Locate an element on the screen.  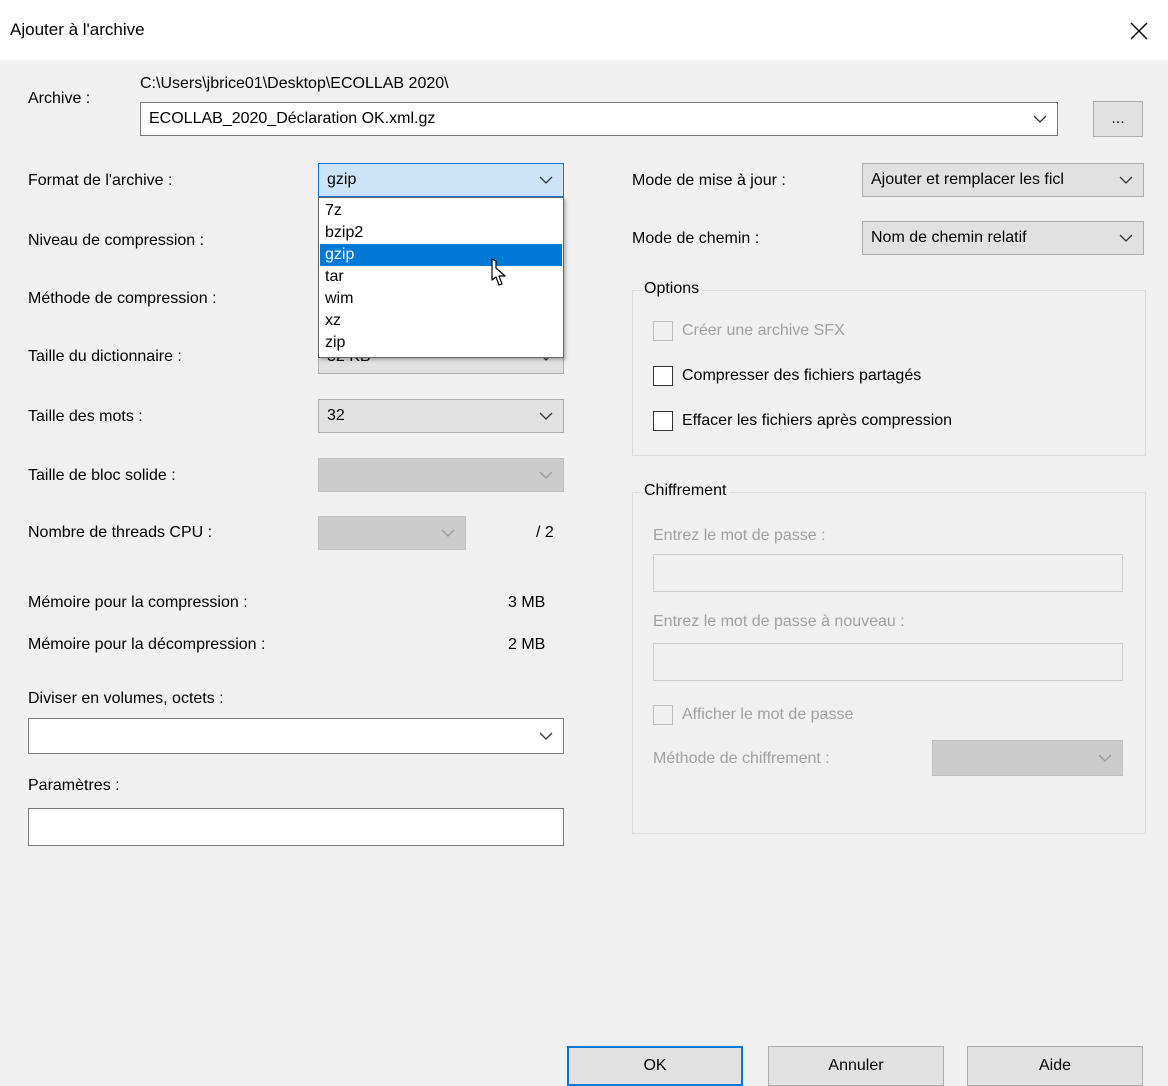
ok-button: OK is located at coordinates (655, 1066).